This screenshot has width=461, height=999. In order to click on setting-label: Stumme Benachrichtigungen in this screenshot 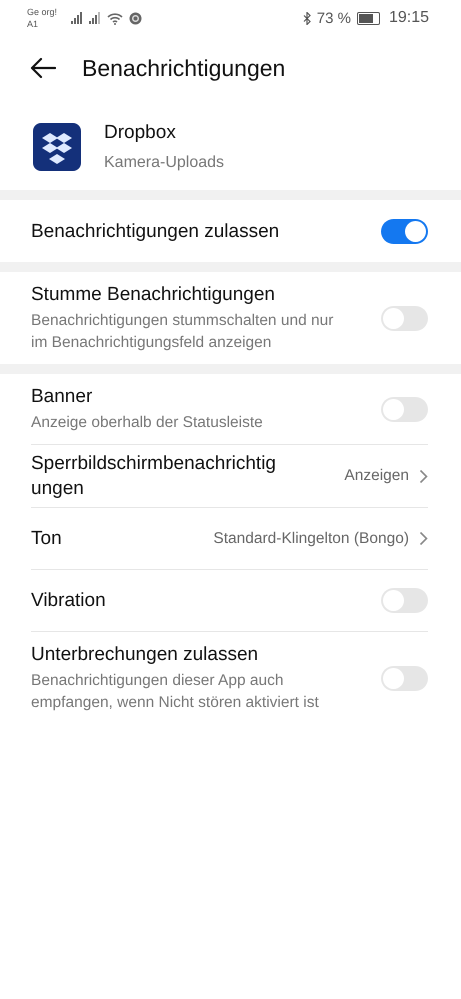, I will do `click(153, 295)`.